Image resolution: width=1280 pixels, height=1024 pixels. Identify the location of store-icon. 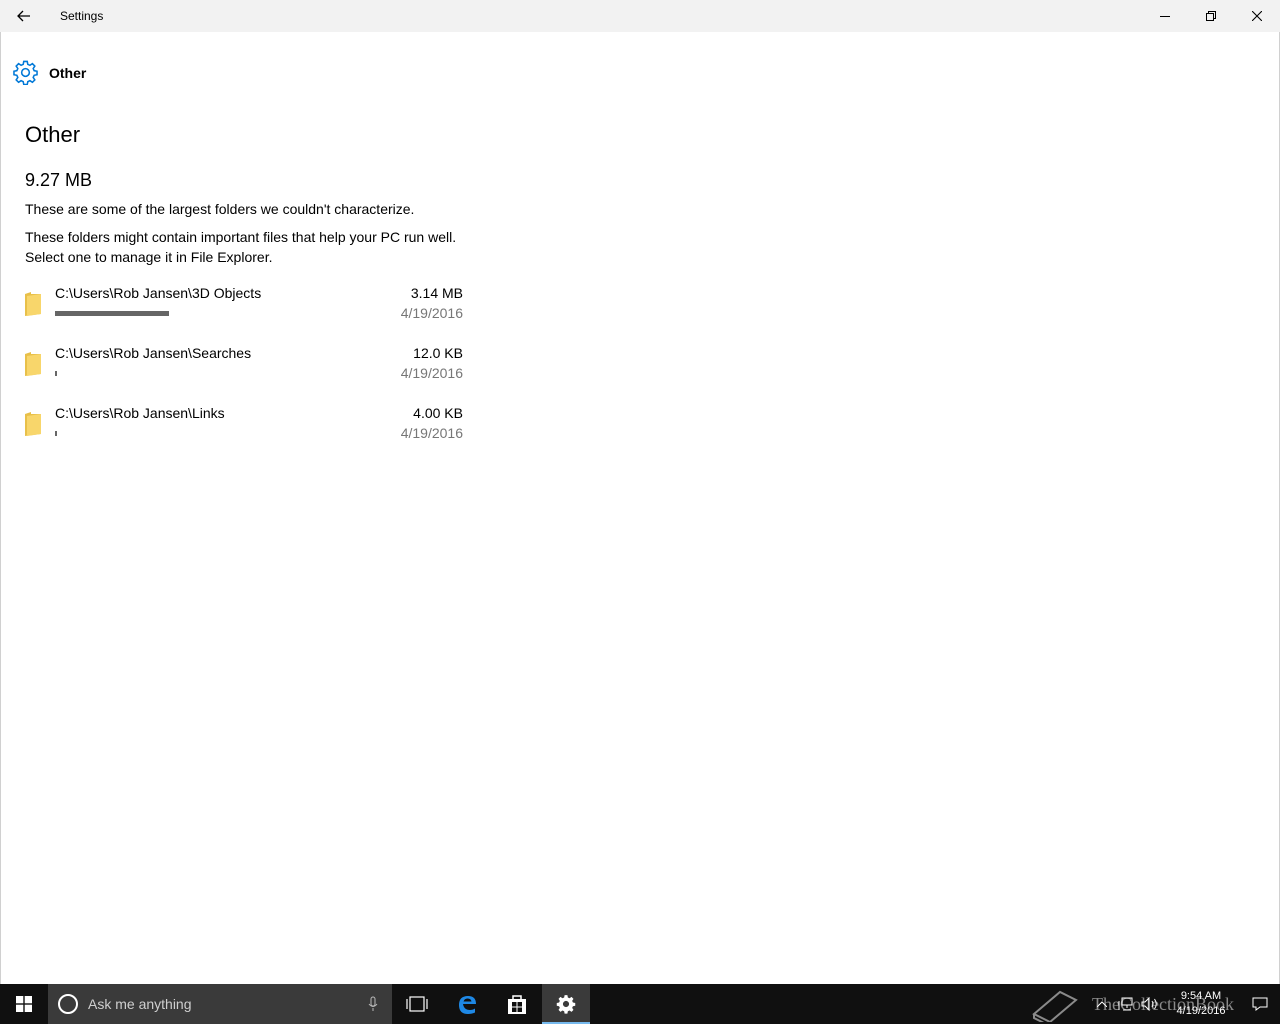
(517, 1004).